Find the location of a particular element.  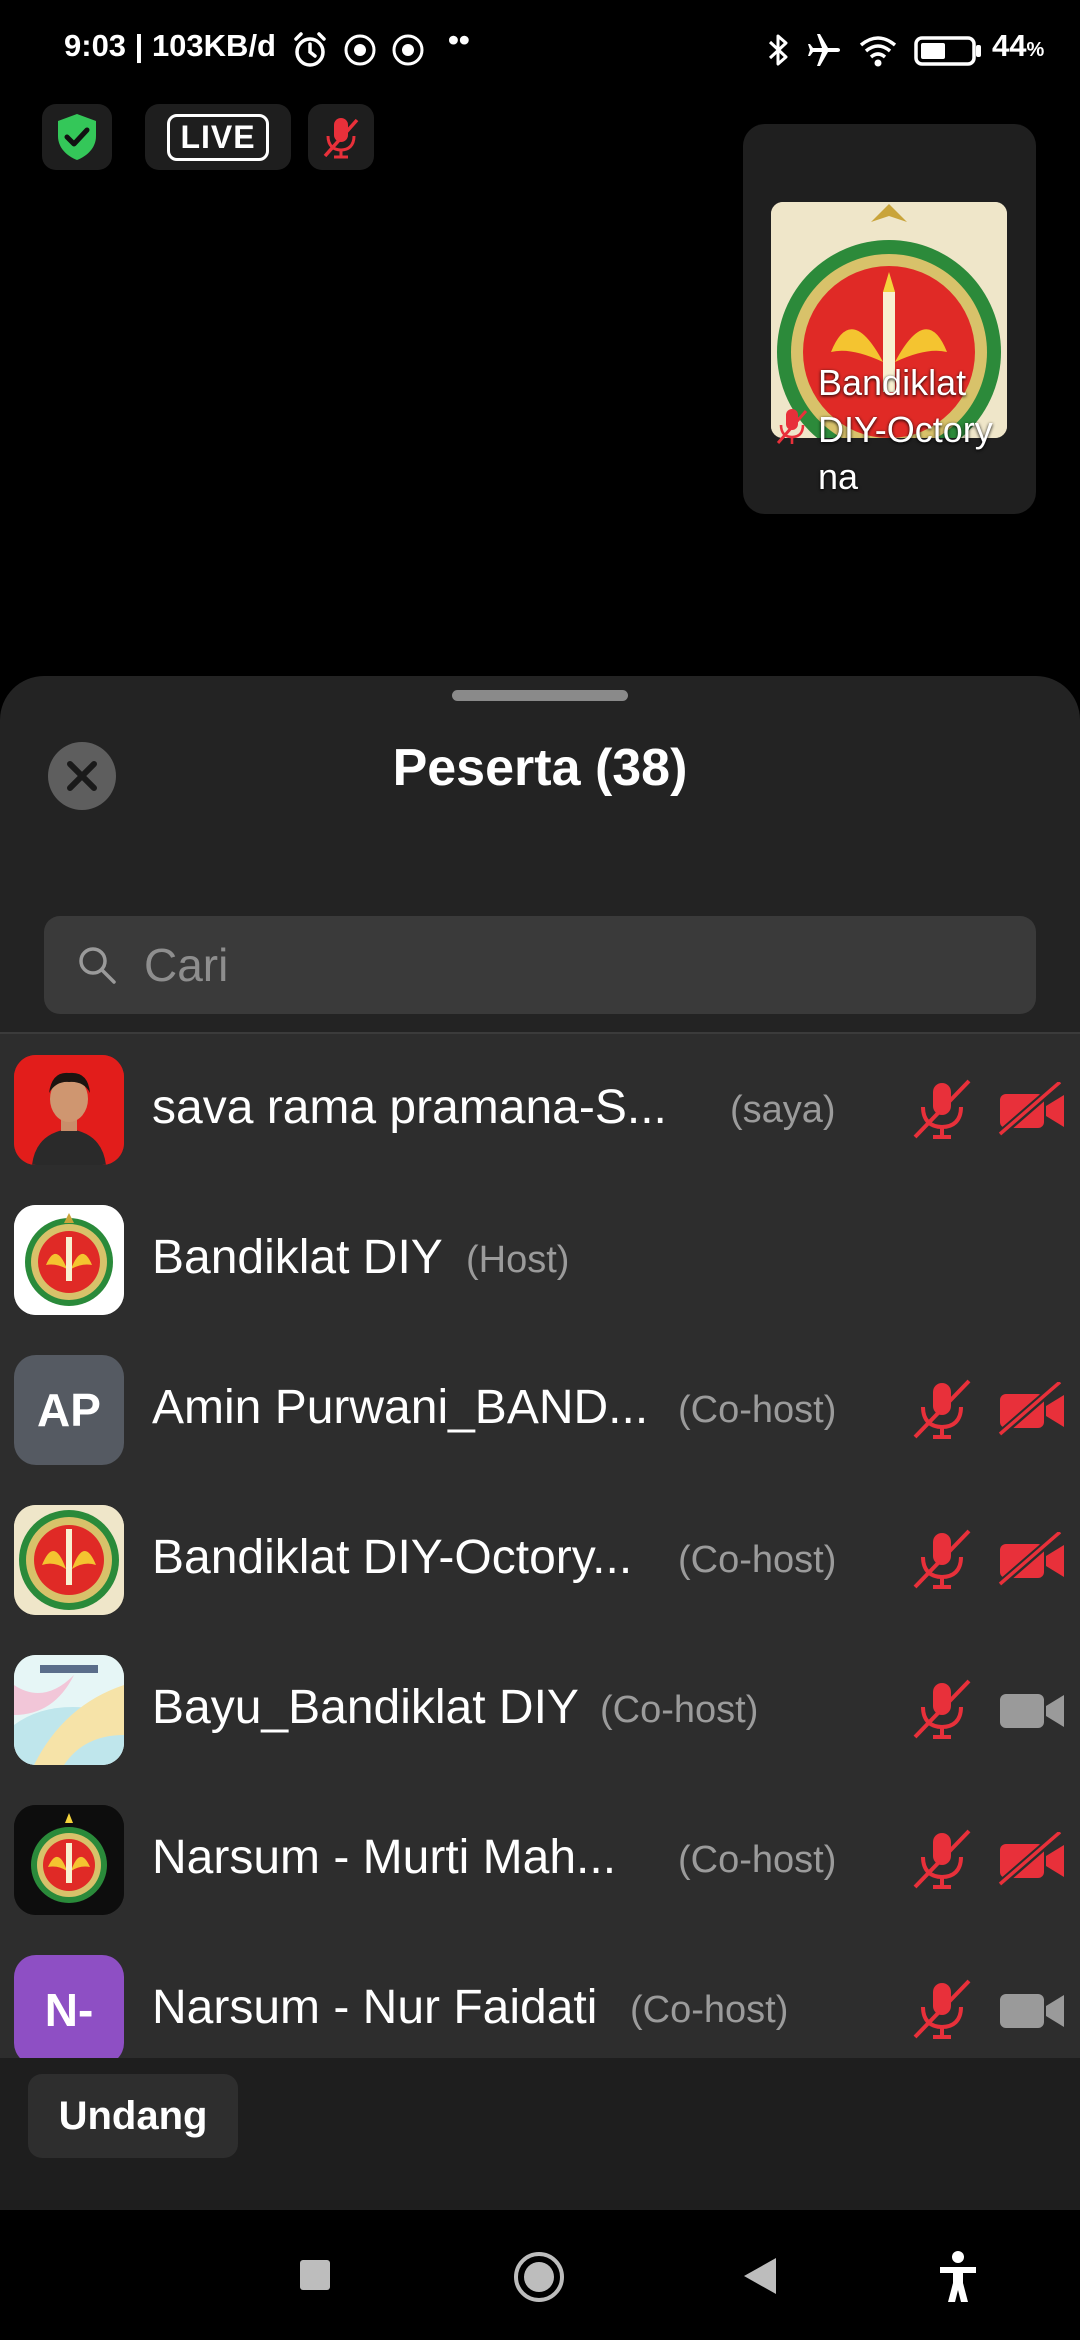

participant-row: AP Amin Purwani_BAND... (Co-host) is located at coordinates (540, 1409).